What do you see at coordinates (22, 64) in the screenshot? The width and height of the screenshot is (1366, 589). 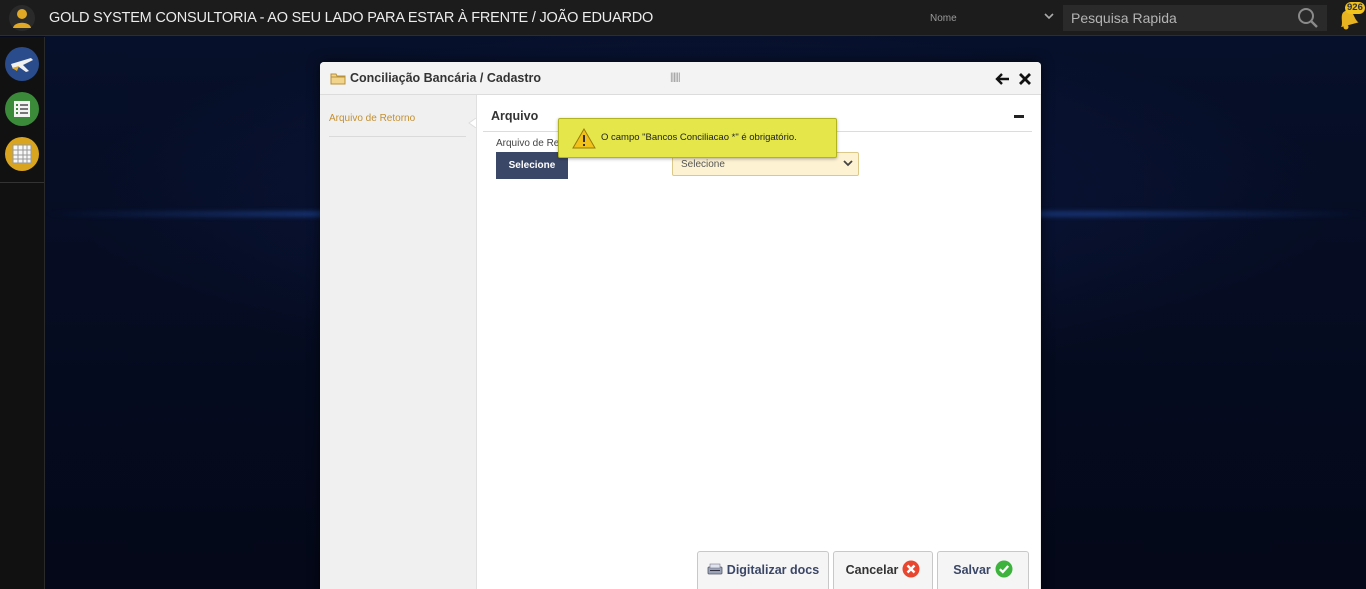 I see `plane-icon` at bounding box center [22, 64].